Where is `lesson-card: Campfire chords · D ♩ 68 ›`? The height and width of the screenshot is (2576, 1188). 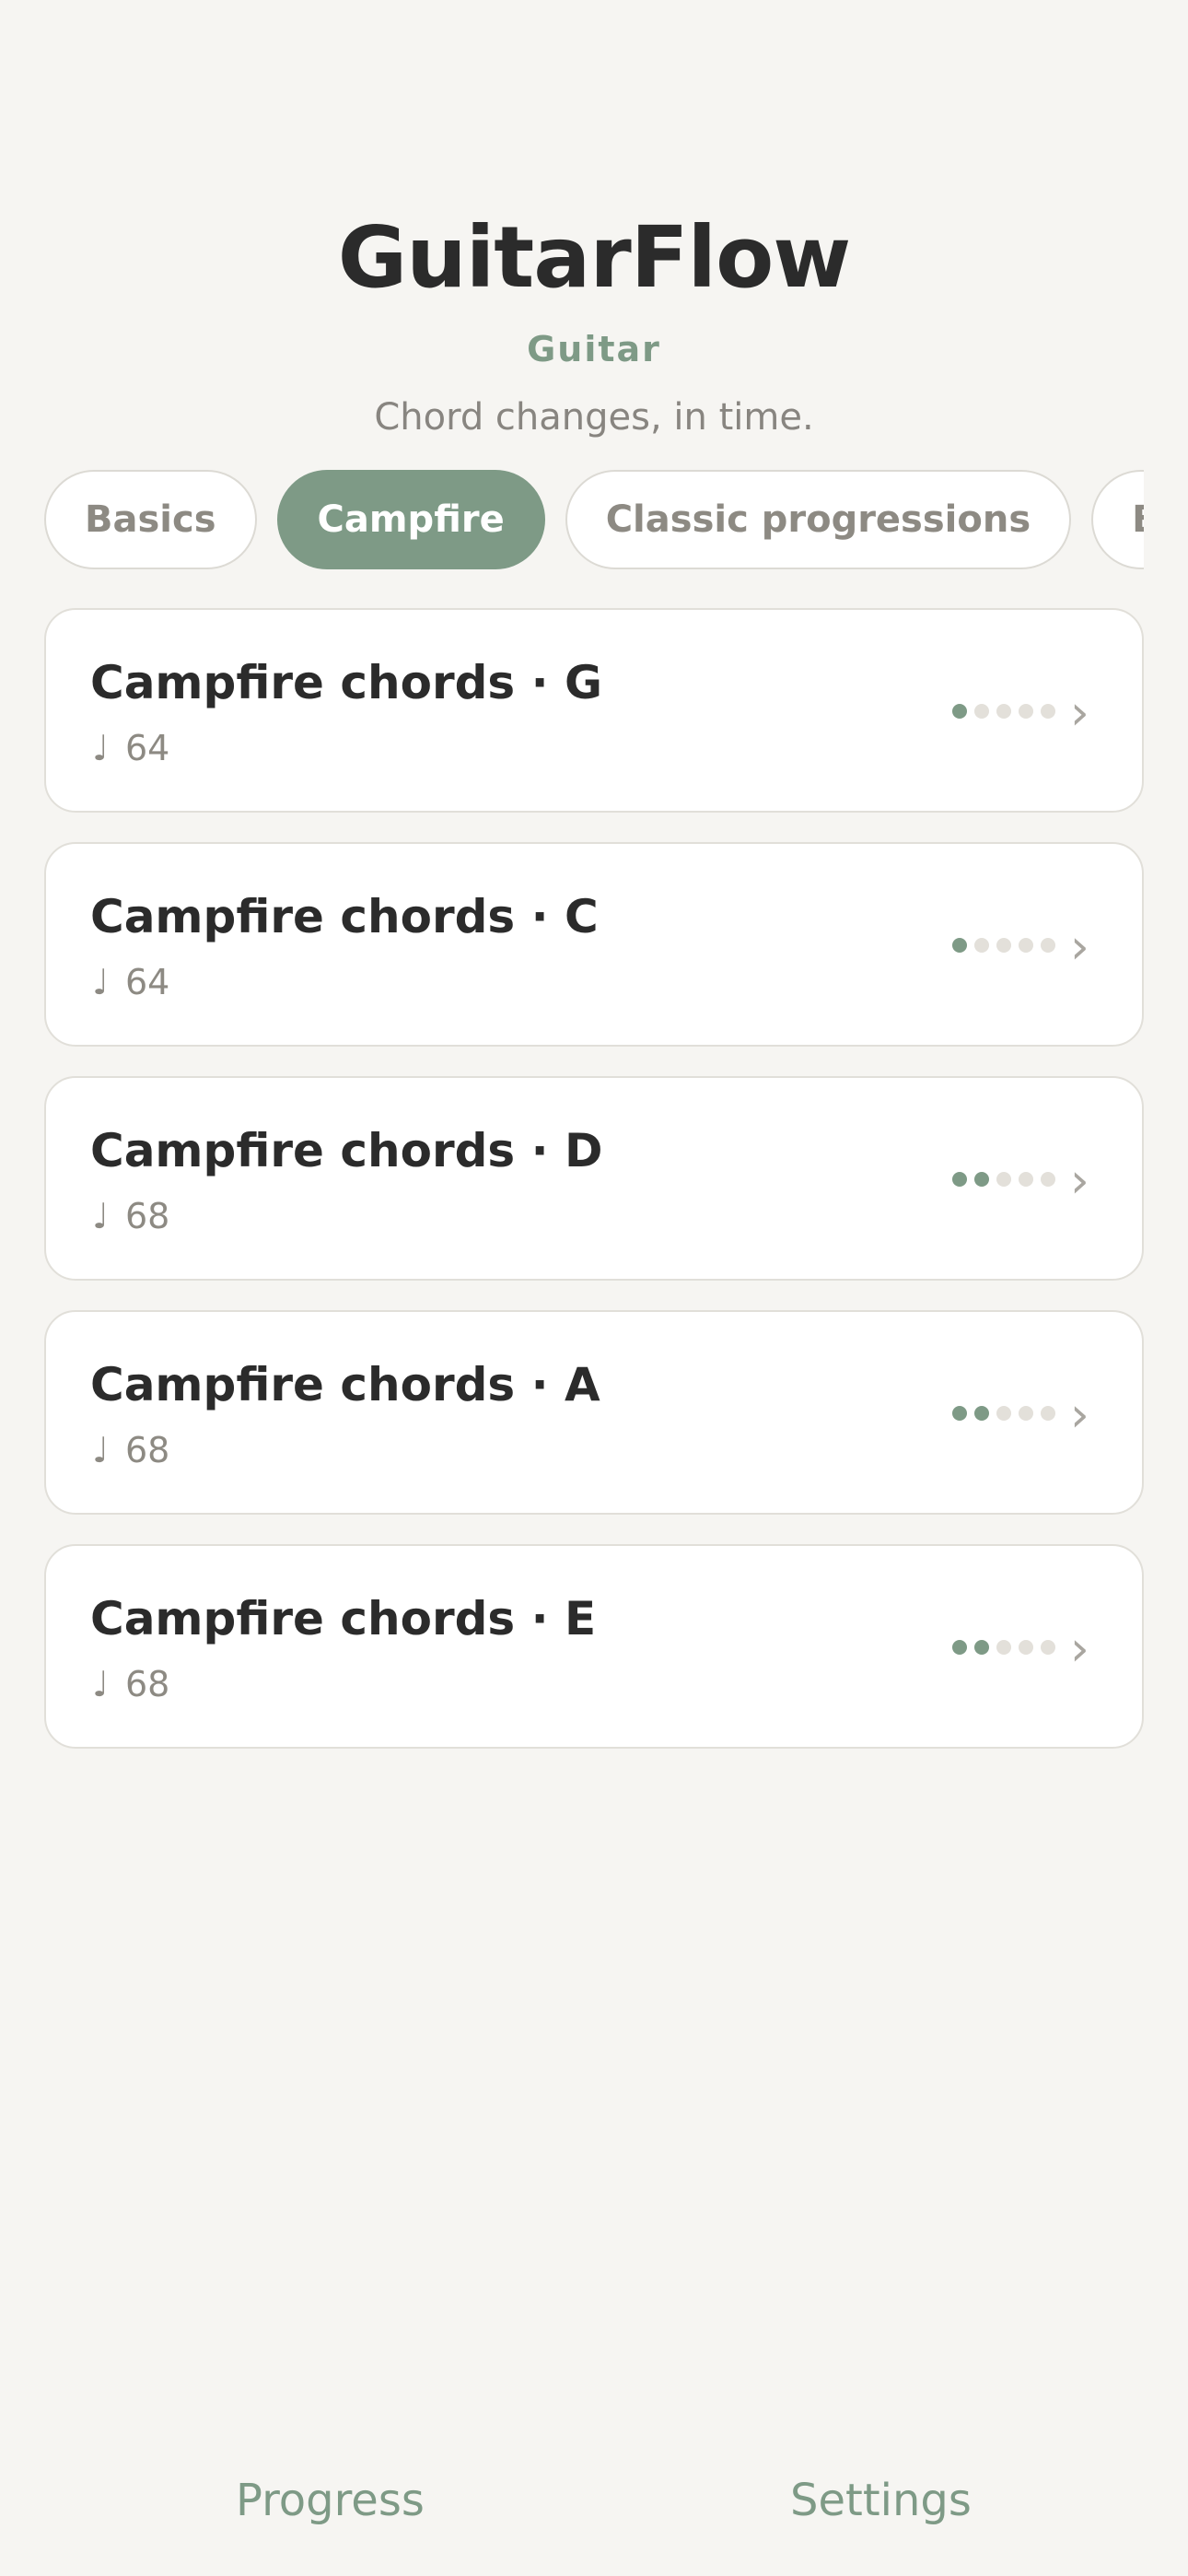 lesson-card: Campfire chords · D ♩ 68 › is located at coordinates (594, 1178).